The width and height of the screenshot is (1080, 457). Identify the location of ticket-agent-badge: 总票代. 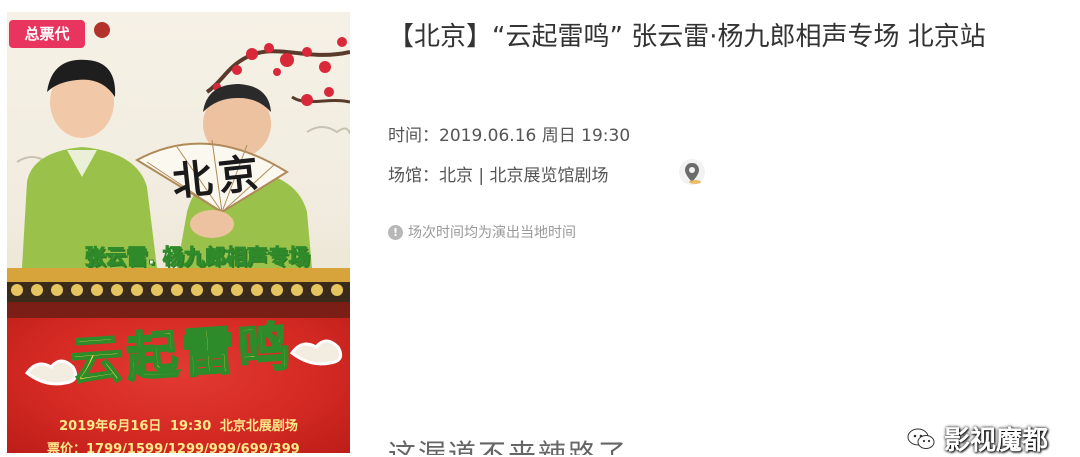
(47, 34).